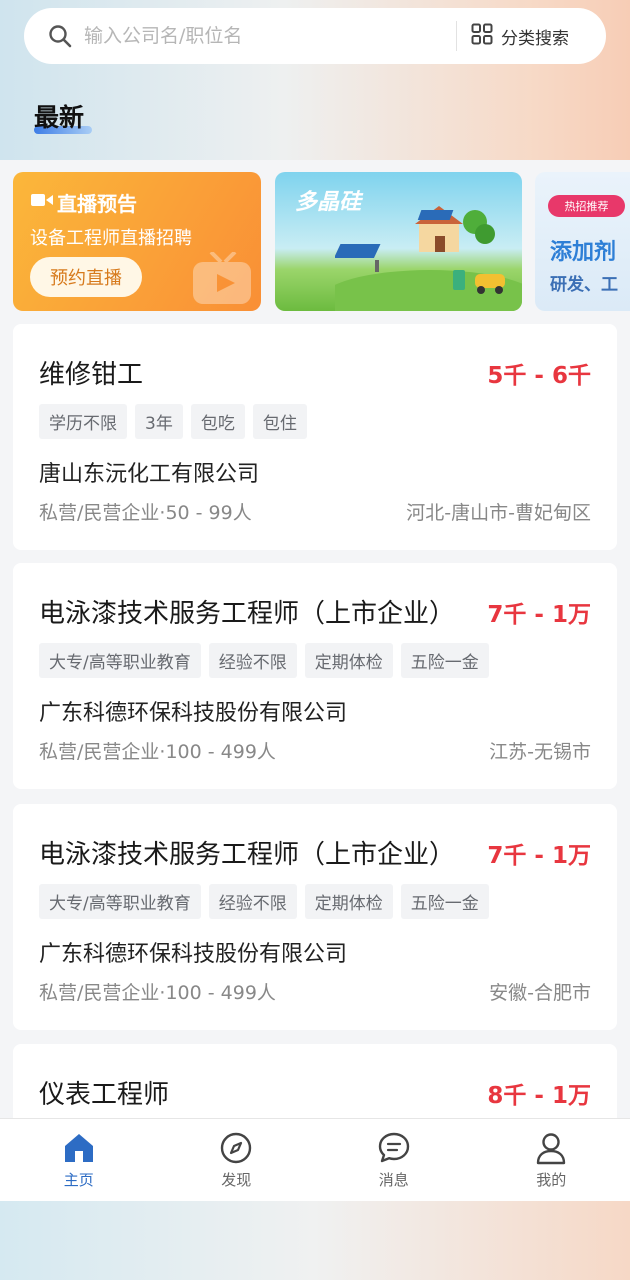 The height and width of the screenshot is (1280, 630). What do you see at coordinates (91, 375) in the screenshot?
I see `job-title: 维修钳工` at bounding box center [91, 375].